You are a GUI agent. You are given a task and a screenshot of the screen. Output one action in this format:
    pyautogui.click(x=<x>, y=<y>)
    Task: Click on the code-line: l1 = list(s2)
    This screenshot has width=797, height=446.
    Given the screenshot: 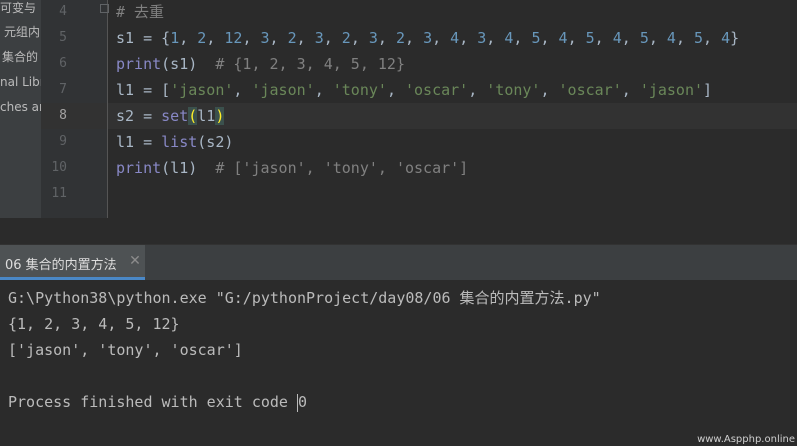 What is the action you would take?
    pyautogui.click(x=174, y=142)
    